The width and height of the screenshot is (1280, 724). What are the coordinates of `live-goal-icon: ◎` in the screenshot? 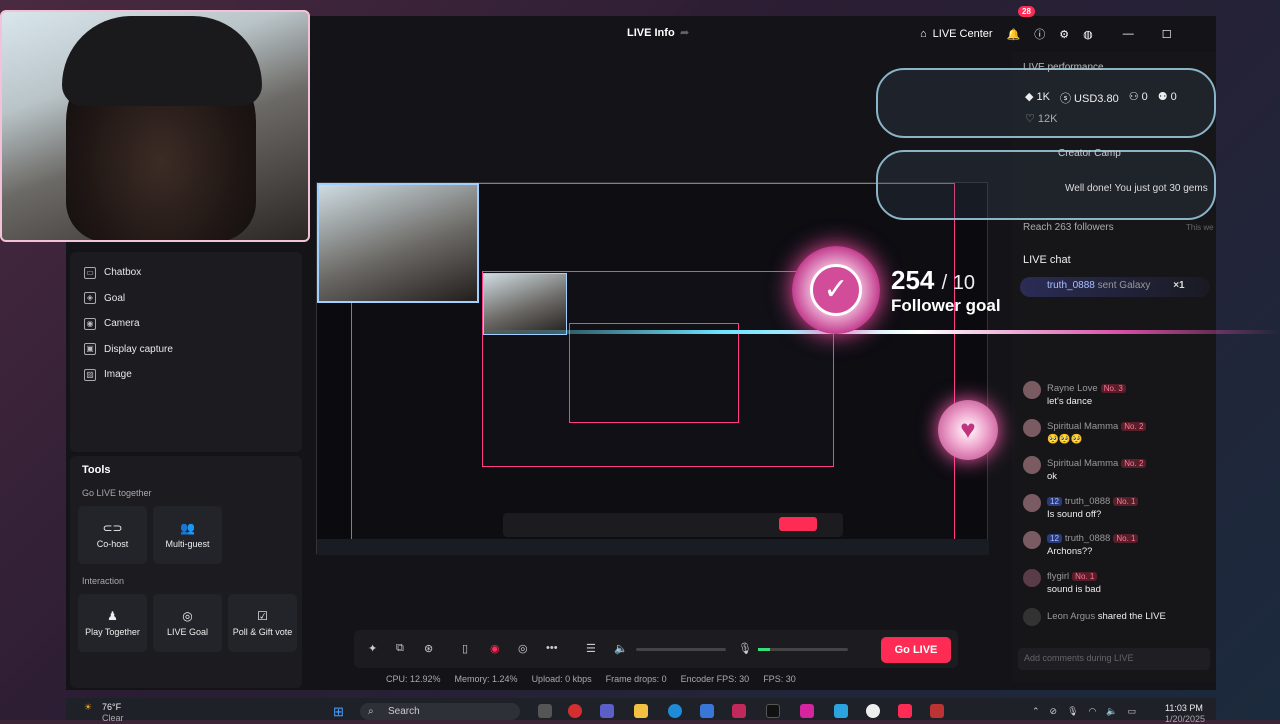 It's located at (187, 616).